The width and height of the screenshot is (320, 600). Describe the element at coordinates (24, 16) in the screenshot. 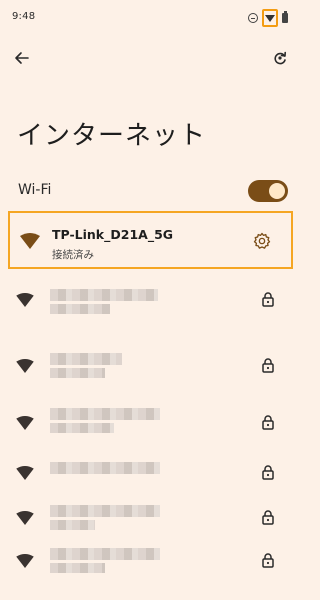

I see `status-time: 9:48` at that location.